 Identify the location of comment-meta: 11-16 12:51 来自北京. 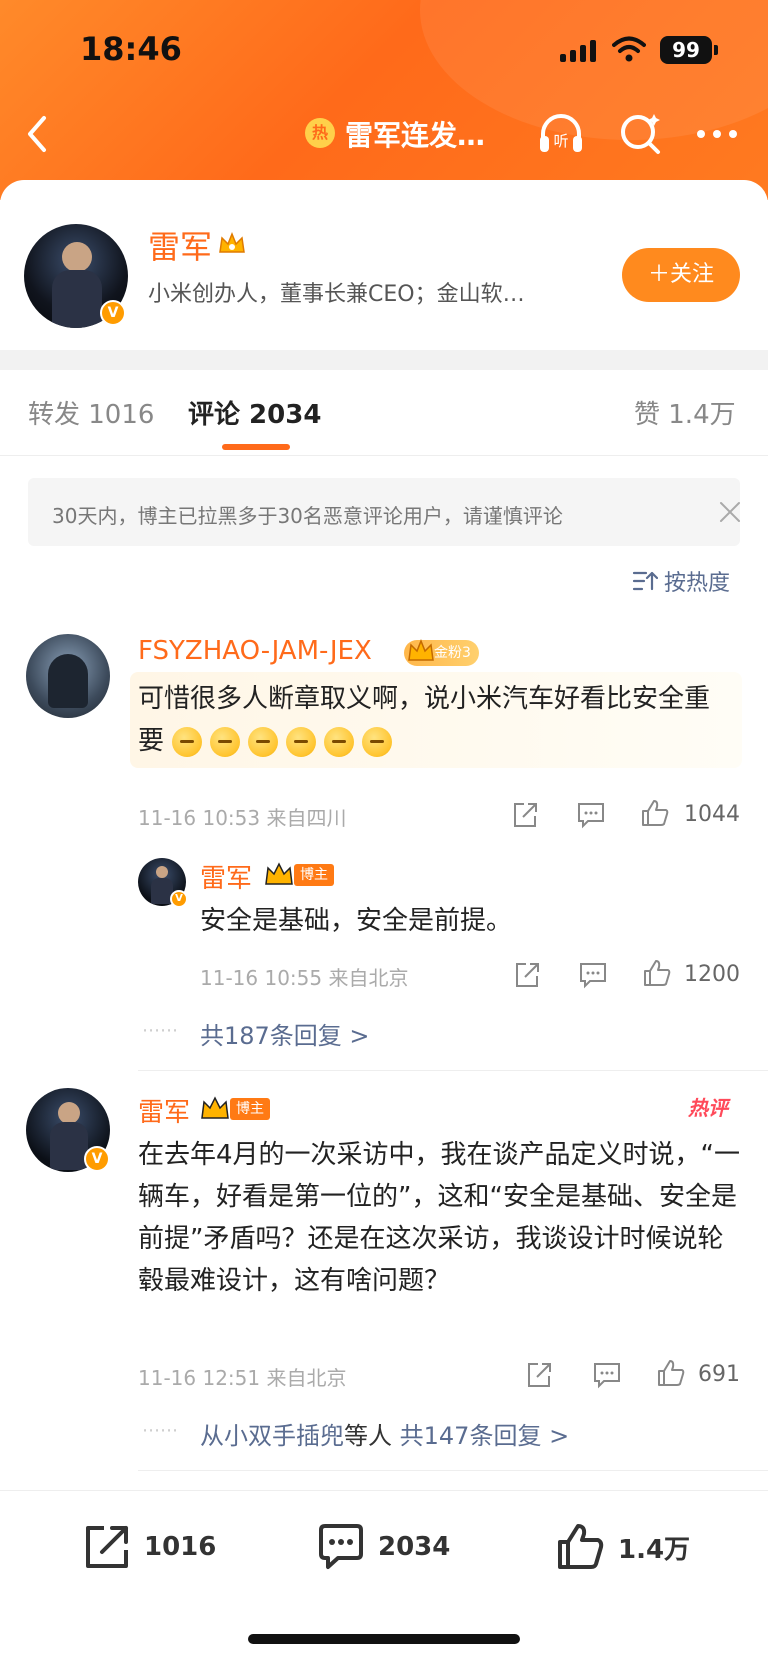
(242, 1376).